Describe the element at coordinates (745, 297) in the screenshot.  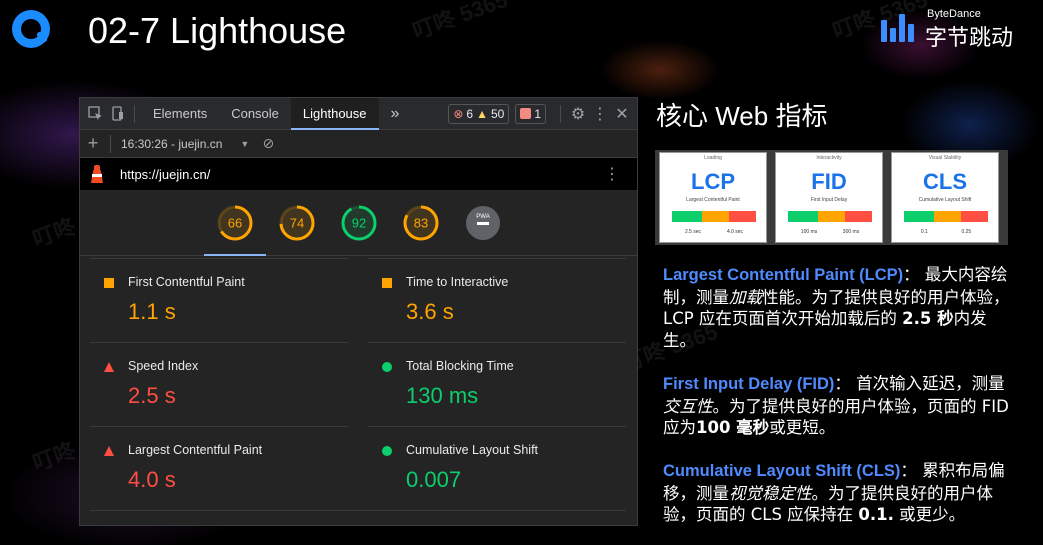
I see `lcp-em: 加载` at that location.